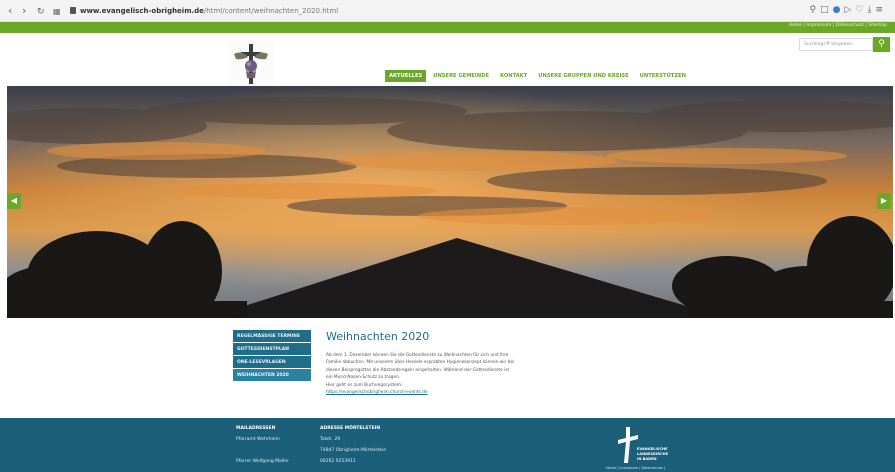 This screenshot has height=472, width=895. Describe the element at coordinates (142, 11) in the screenshot. I see `url-host: www.evangelisch-obrigheim.de` at that location.